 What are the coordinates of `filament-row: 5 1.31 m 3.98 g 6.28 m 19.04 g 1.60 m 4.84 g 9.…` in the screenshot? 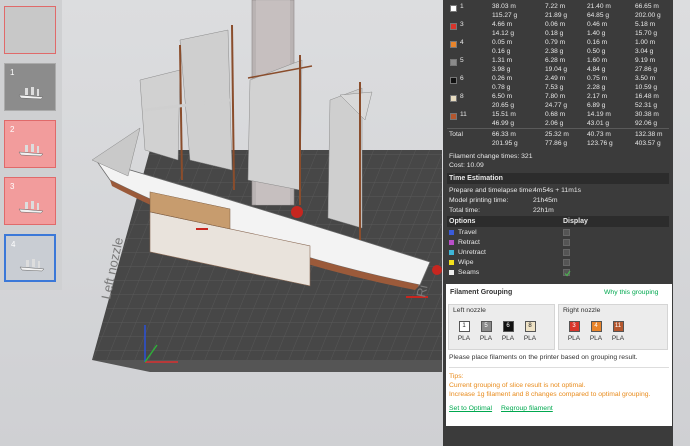 It's located at (558, 66).